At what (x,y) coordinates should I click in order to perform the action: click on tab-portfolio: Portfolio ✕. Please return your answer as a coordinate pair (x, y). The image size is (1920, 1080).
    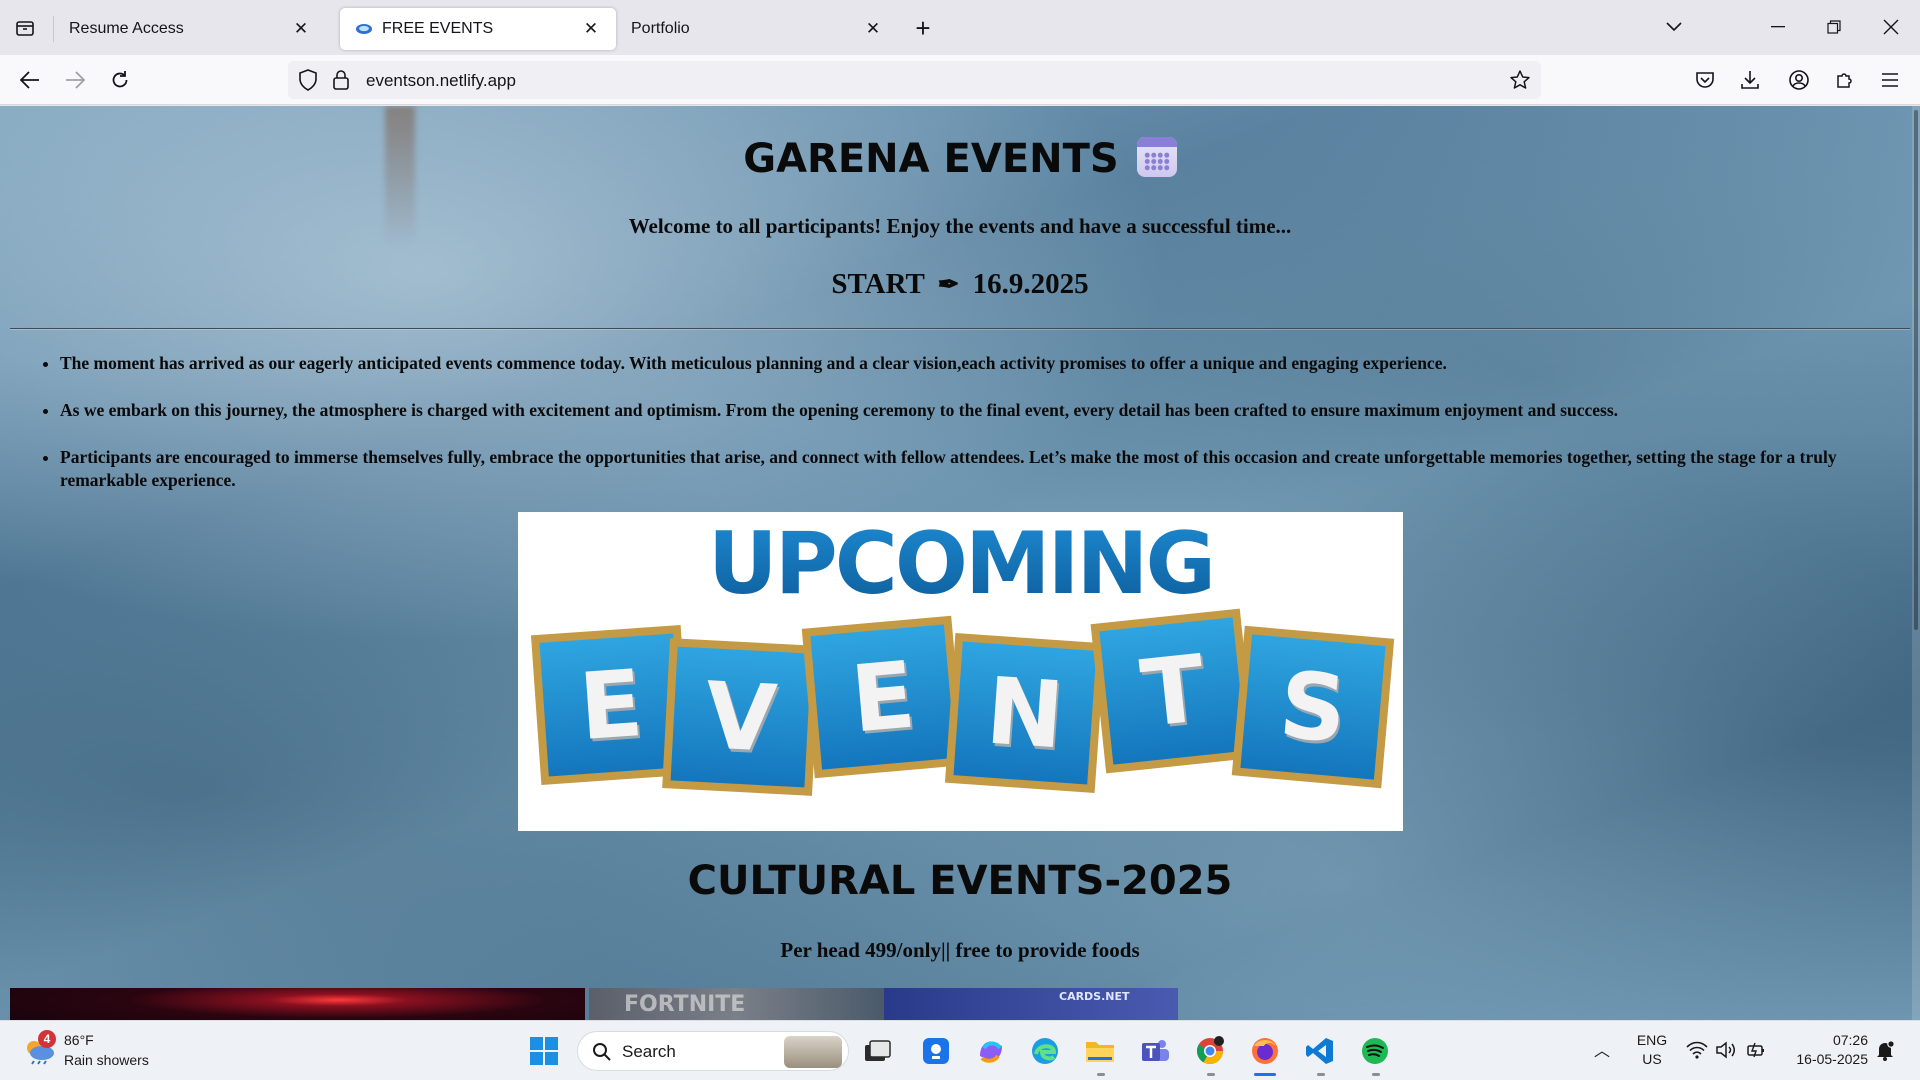
    Looking at the image, I should click on (757, 29).